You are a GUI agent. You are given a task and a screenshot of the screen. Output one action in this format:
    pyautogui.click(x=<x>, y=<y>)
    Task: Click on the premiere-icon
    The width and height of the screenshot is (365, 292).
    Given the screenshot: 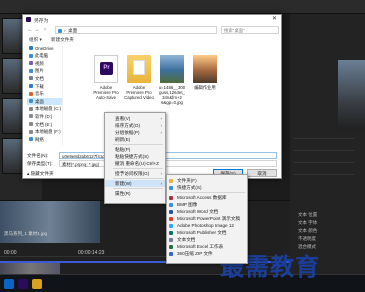 What is the action you would take?
    pyautogui.click(x=23, y=284)
    